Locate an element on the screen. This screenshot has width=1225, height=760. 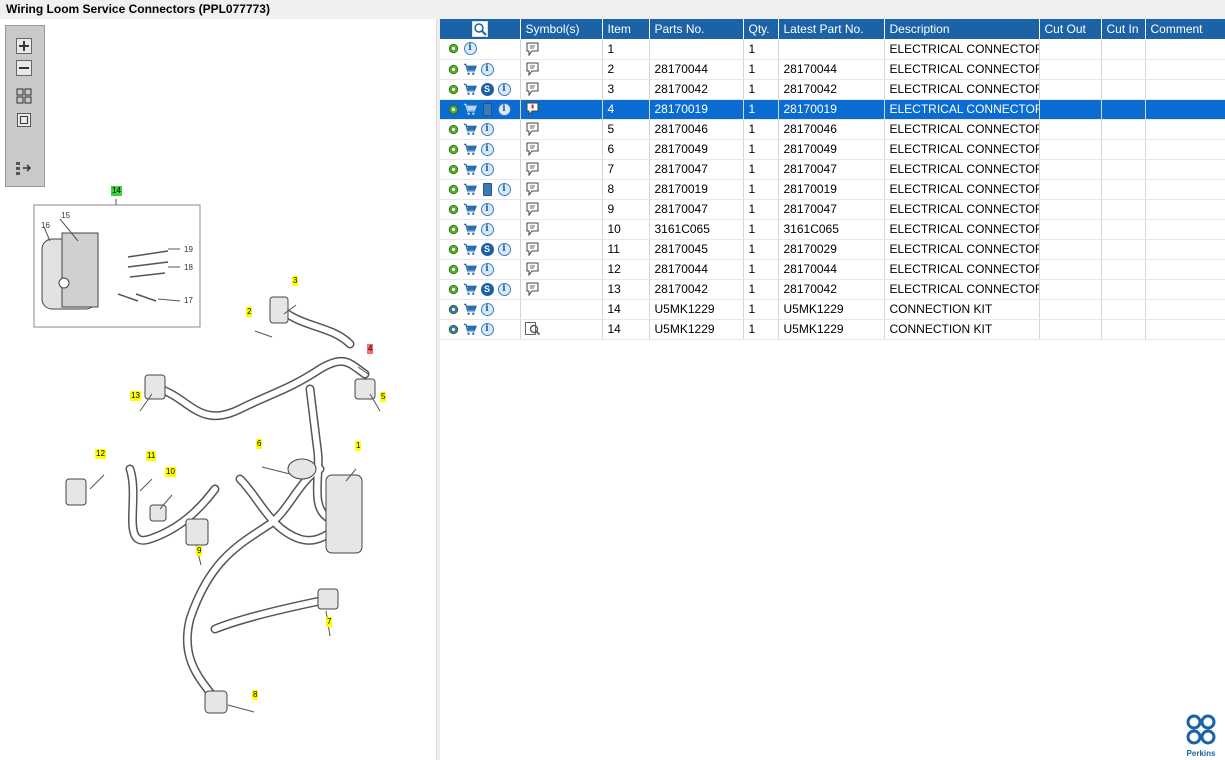
column-header-item: Item is located at coordinates (626, 29).